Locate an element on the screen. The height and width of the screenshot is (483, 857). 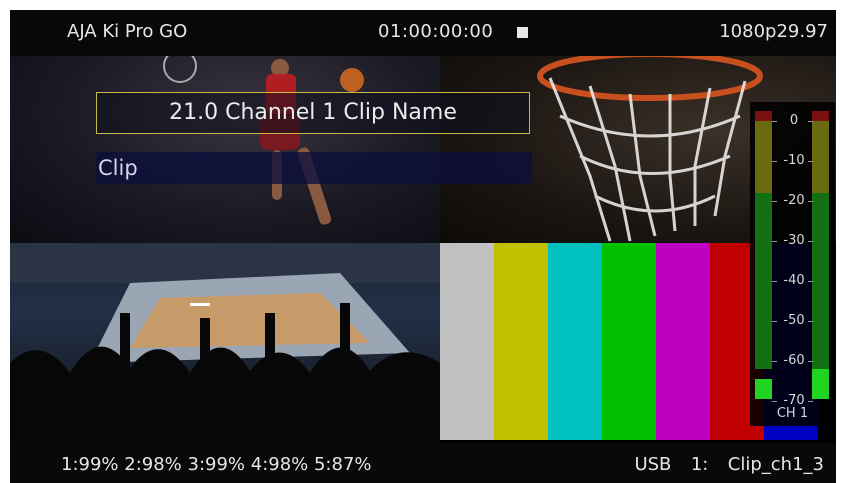
color-bar-yellow is located at coordinates (521, 341).